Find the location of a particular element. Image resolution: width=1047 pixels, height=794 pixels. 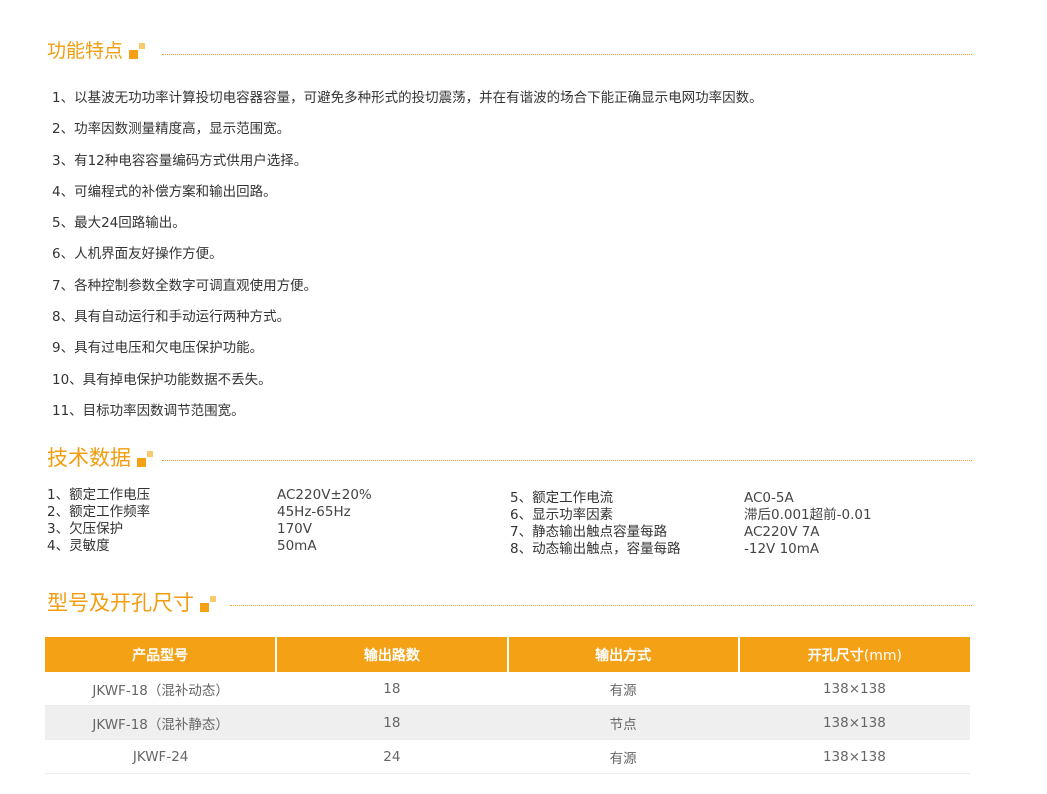

spec-value: 170V is located at coordinates (295, 529).